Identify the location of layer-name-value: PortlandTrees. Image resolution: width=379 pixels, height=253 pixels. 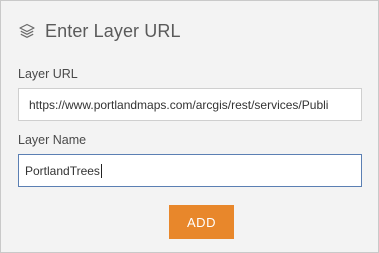
(62, 170).